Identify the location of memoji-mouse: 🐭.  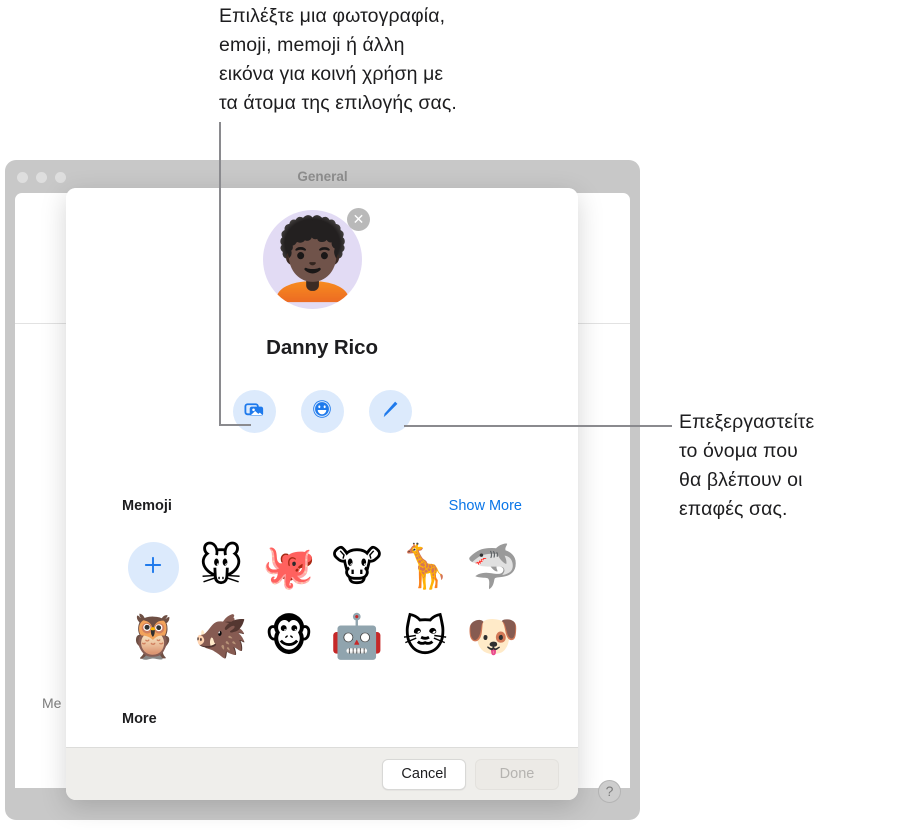
(221, 567).